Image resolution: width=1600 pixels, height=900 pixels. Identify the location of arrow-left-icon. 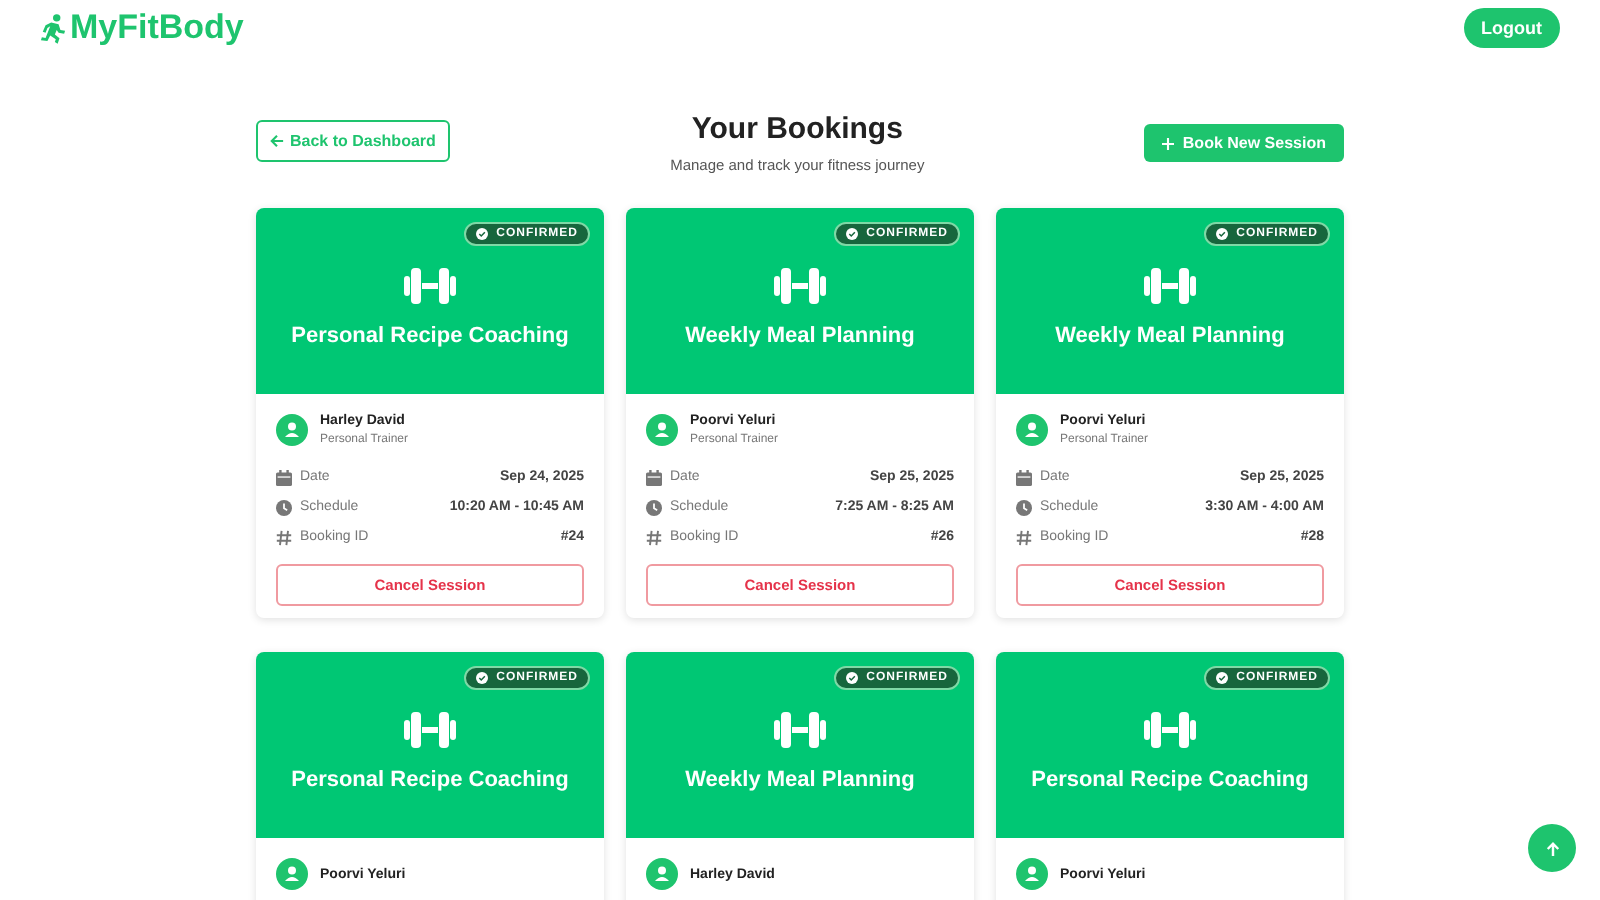
(277, 141).